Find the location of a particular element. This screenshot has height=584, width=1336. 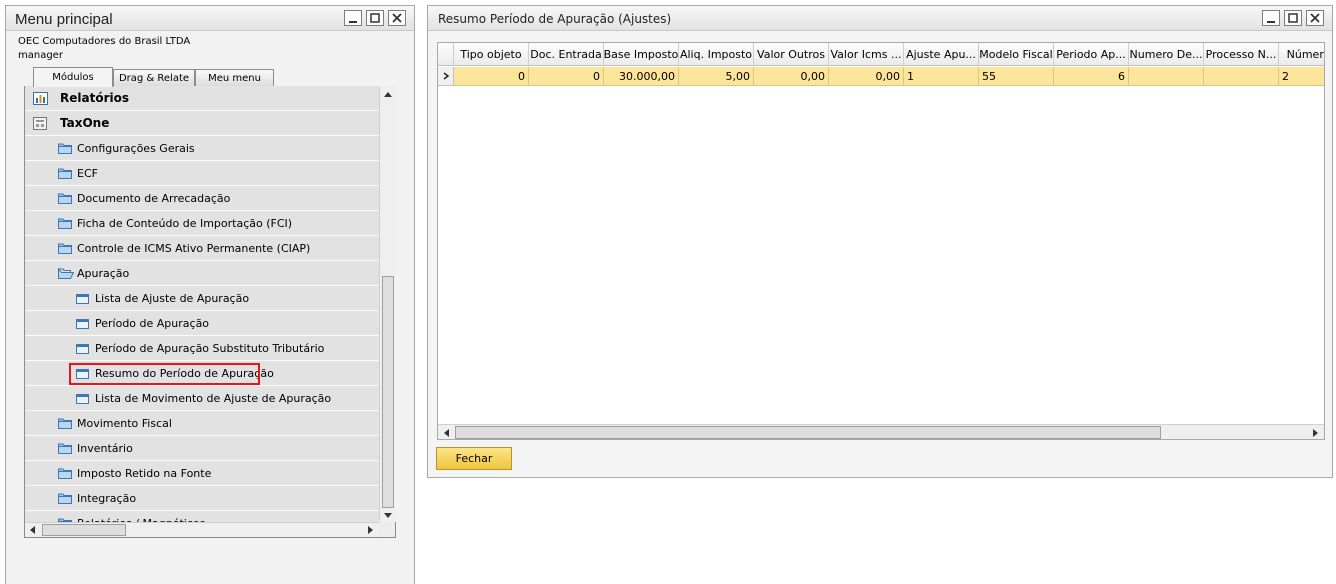

tree-item-label: Lista de Movimento de Ajuste de Apuração is located at coordinates (213, 398).